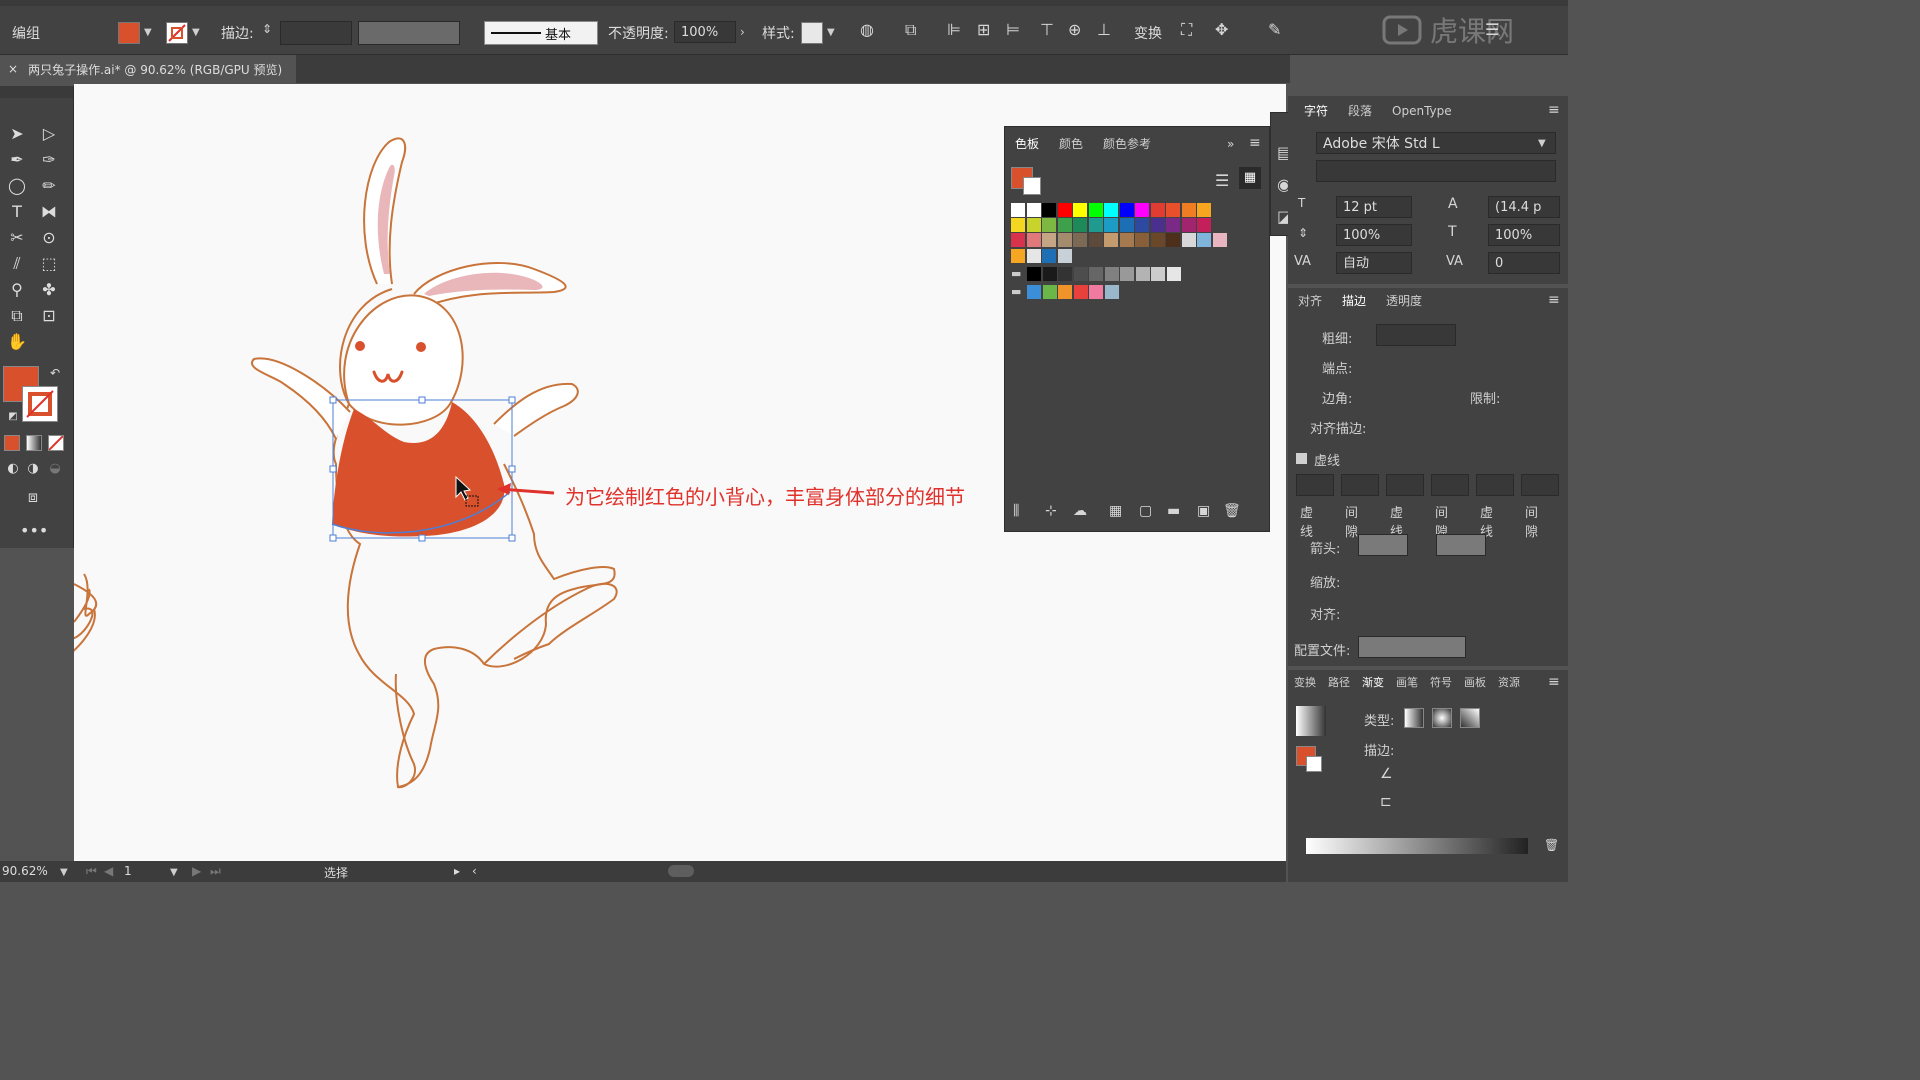 This screenshot has width=1920, height=1080. Describe the element at coordinates (1032, 186) in the screenshot. I see `active-stroke-swatch` at that location.